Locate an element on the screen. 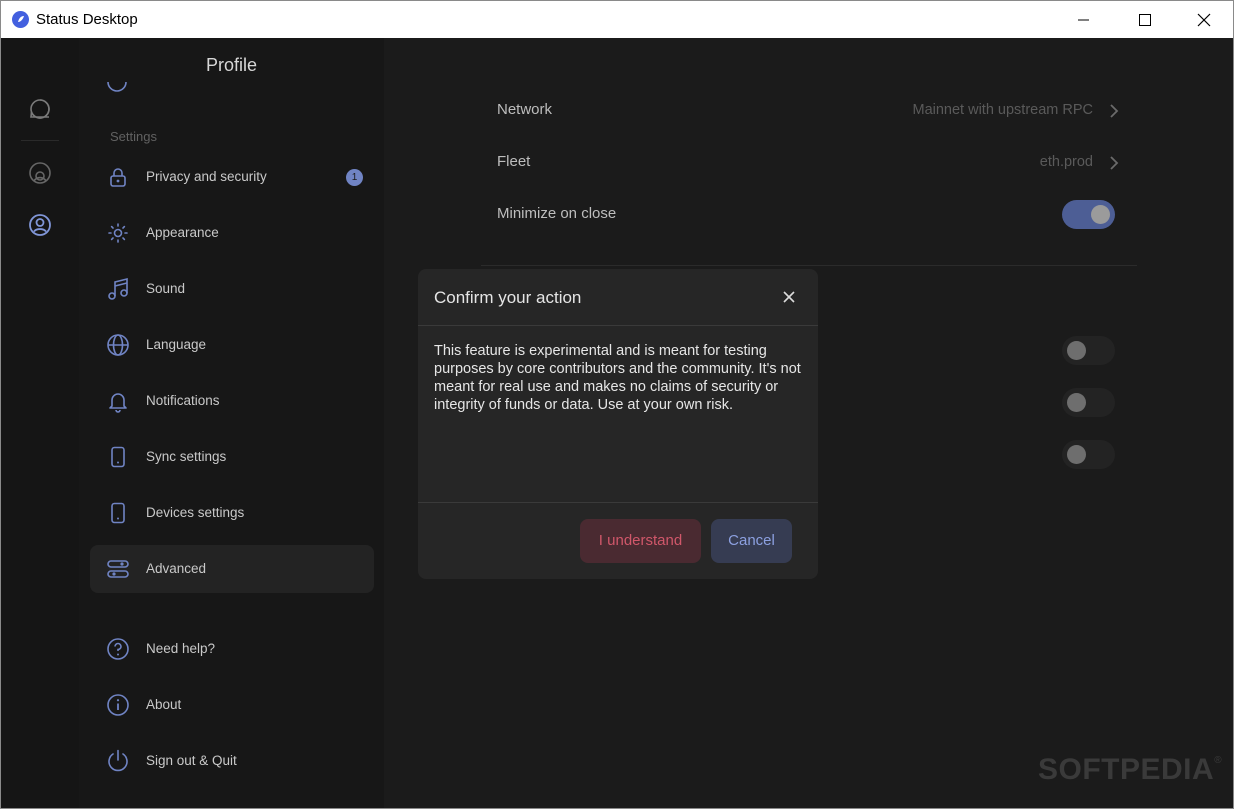 The height and width of the screenshot is (809, 1234). cancel-button: Cancel is located at coordinates (751, 541).